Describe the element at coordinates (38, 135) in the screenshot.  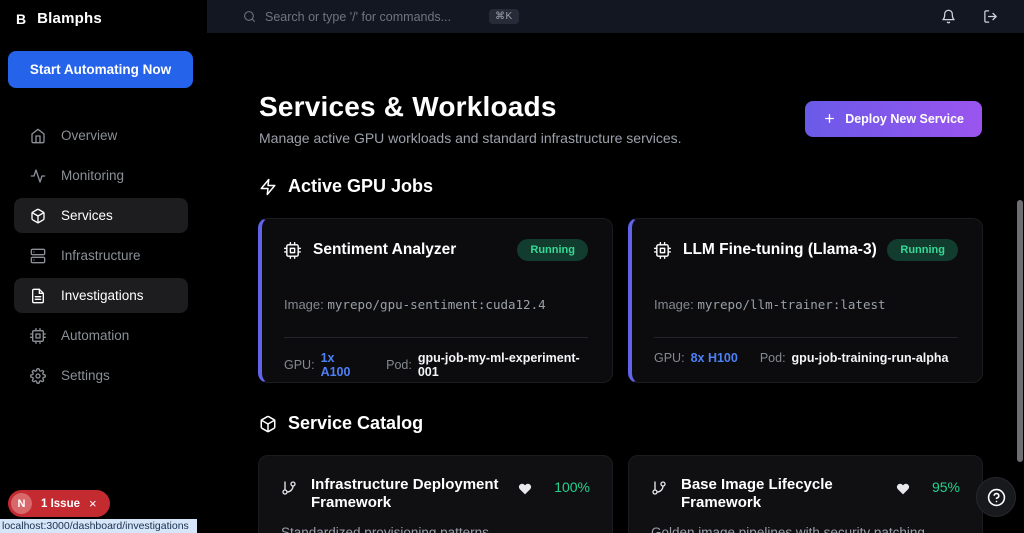
I see `home-icon` at that location.